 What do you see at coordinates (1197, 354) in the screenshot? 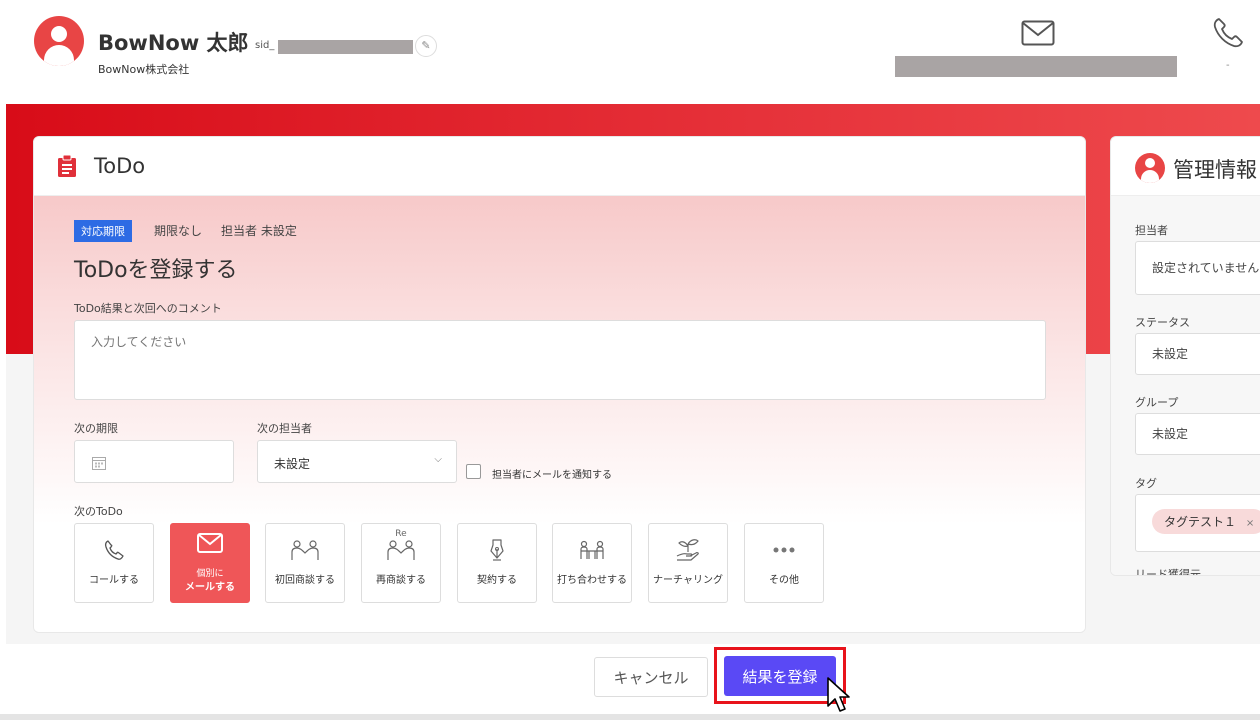
I see `info-status-select: 未設定` at bounding box center [1197, 354].